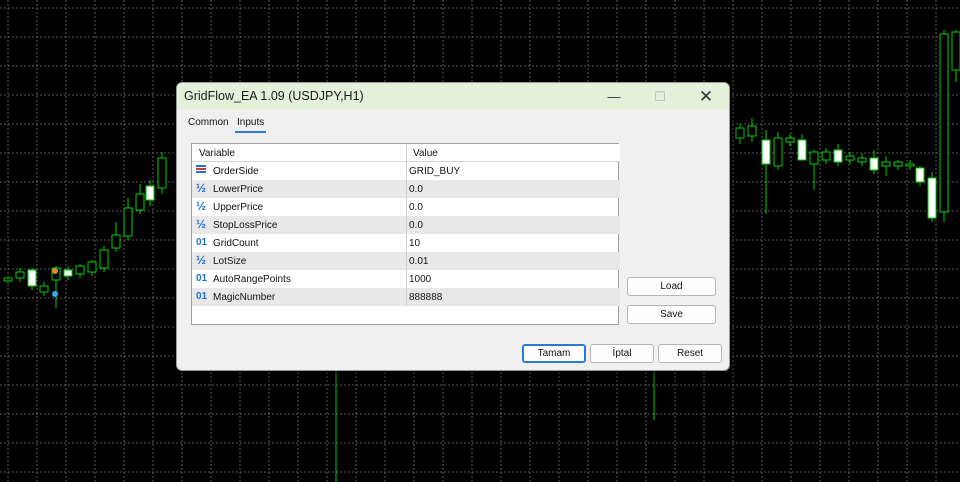  What do you see at coordinates (238, 207) in the screenshot?
I see `variable-name: UpperPrice` at bounding box center [238, 207].